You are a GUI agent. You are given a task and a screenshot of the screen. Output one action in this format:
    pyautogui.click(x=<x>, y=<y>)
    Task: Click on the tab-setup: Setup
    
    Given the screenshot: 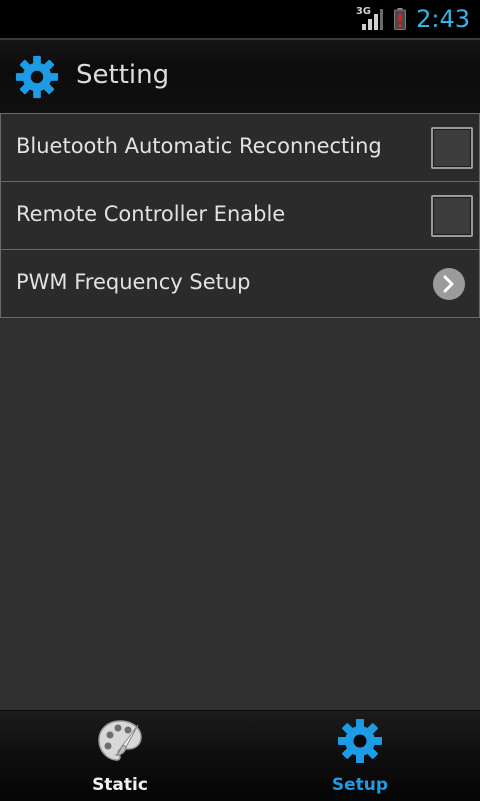 What is the action you would take?
    pyautogui.click(x=360, y=756)
    